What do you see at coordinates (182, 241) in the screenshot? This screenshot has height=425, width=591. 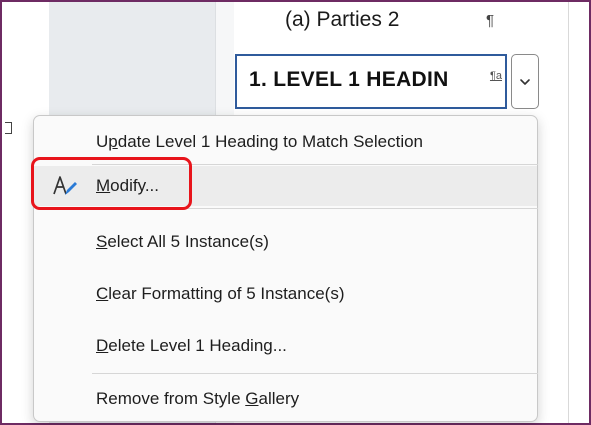 I see `menu-item-label: Select All 5 Instance(s)` at bounding box center [182, 241].